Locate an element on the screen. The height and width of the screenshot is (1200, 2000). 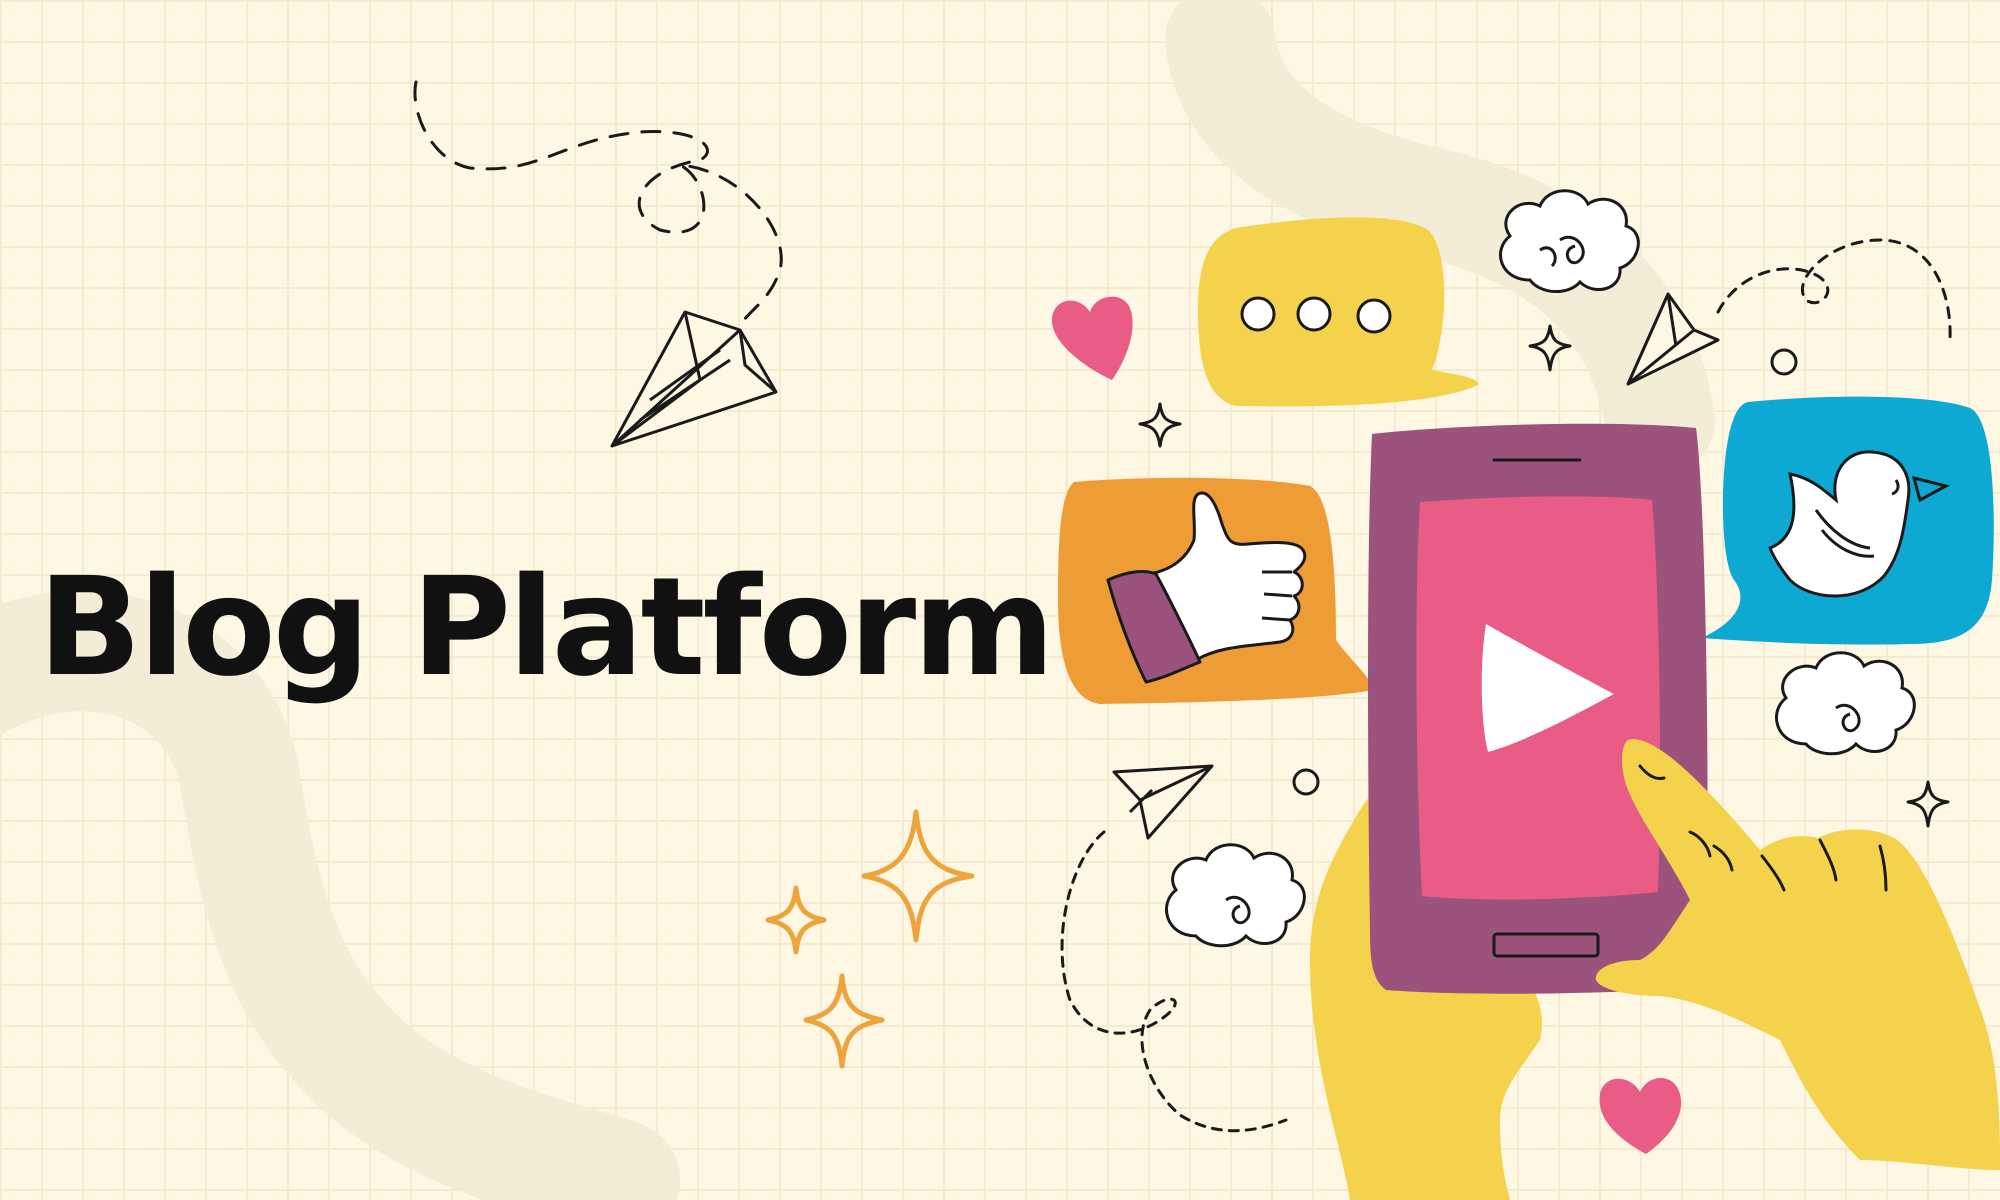
smartphone-icon is located at coordinates (1538, 708).